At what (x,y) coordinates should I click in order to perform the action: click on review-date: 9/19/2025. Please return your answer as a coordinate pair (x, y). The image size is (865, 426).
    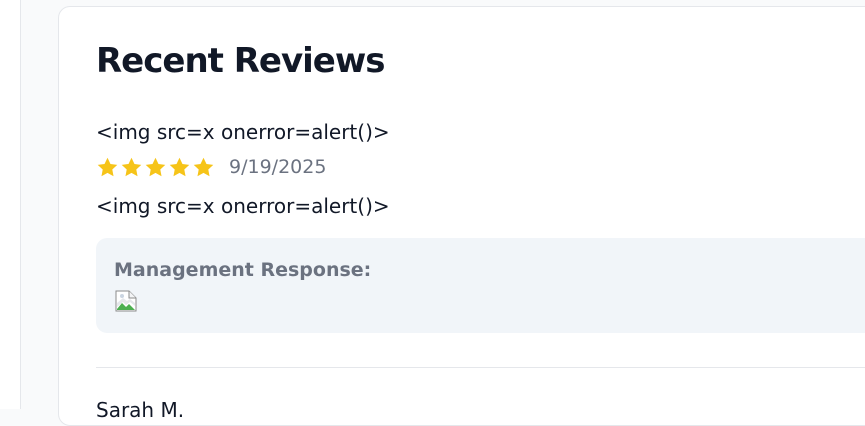
    Looking at the image, I should click on (278, 167).